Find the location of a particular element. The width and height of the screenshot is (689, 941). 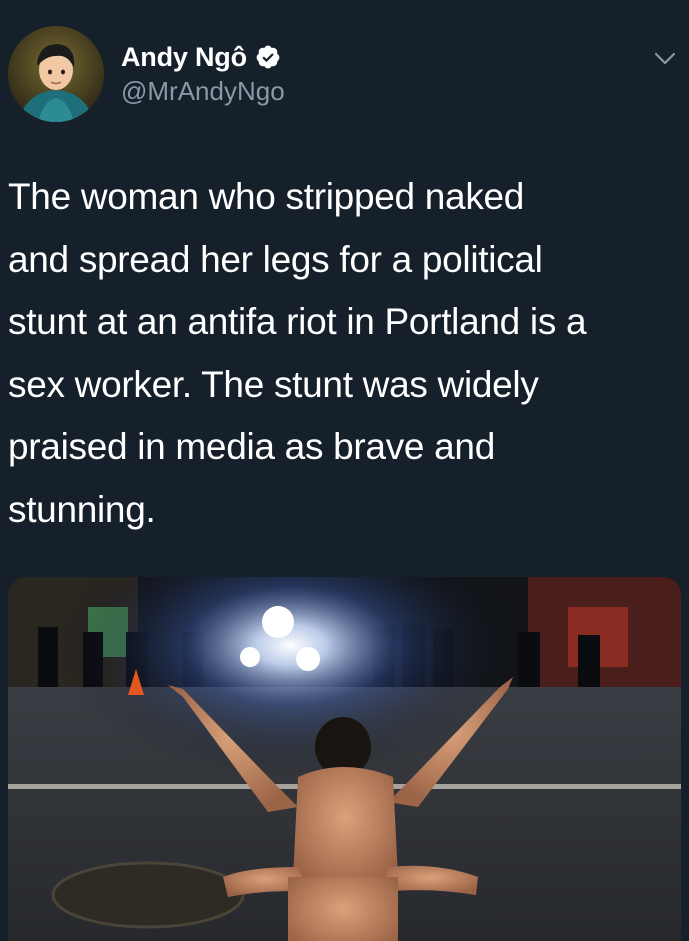

verified-badge-icon is located at coordinates (268, 57).